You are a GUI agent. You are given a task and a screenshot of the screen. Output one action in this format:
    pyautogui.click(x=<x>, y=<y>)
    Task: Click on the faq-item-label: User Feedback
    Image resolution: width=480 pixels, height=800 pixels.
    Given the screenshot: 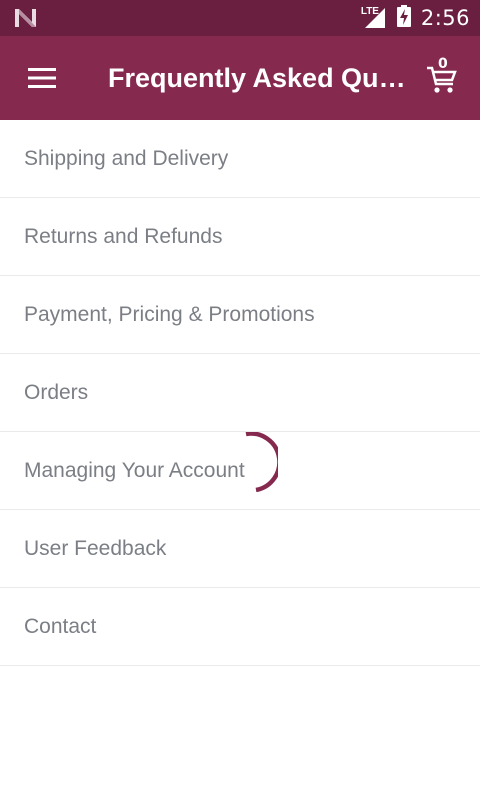 What is the action you would take?
    pyautogui.click(x=95, y=548)
    